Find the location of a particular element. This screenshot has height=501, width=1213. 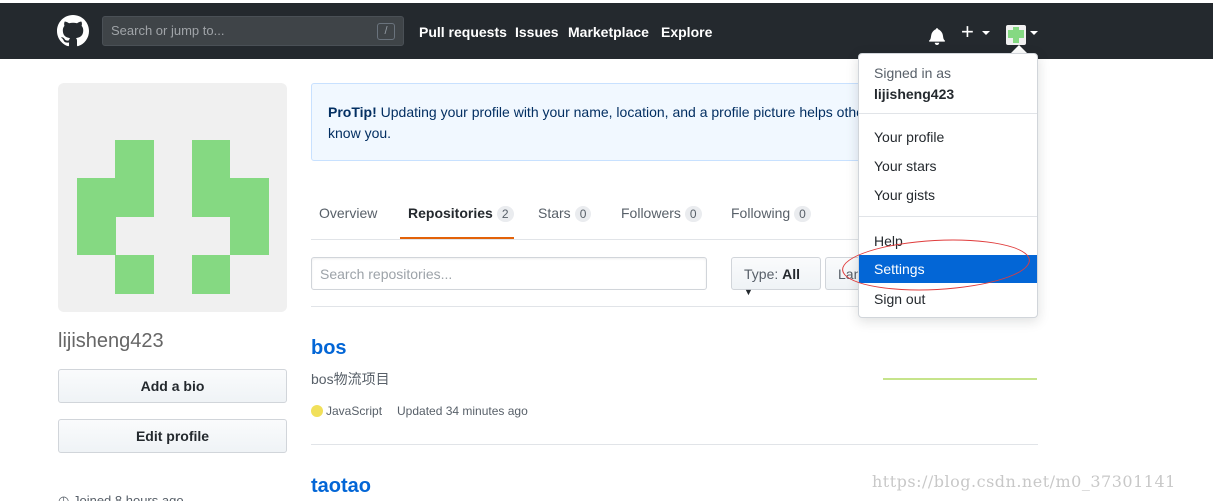

tab-label: Followers is located at coordinates (651, 213).